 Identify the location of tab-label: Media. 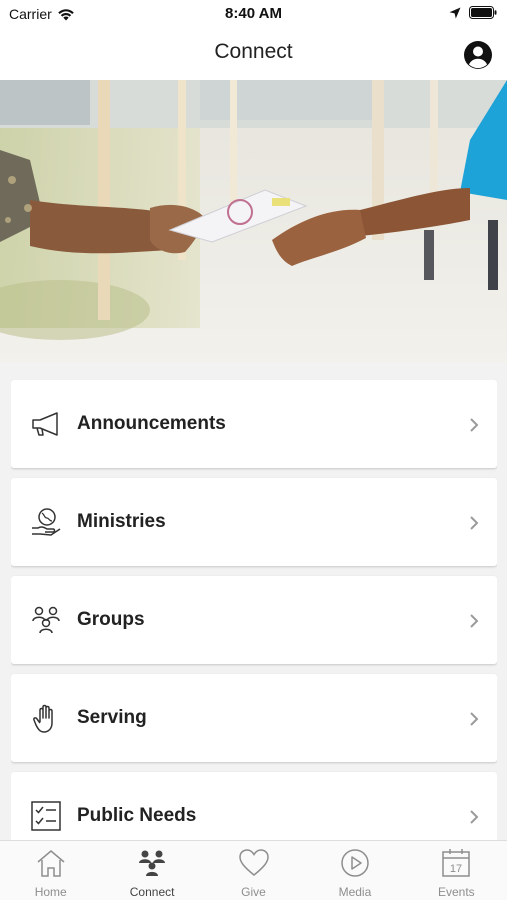
(355, 892).